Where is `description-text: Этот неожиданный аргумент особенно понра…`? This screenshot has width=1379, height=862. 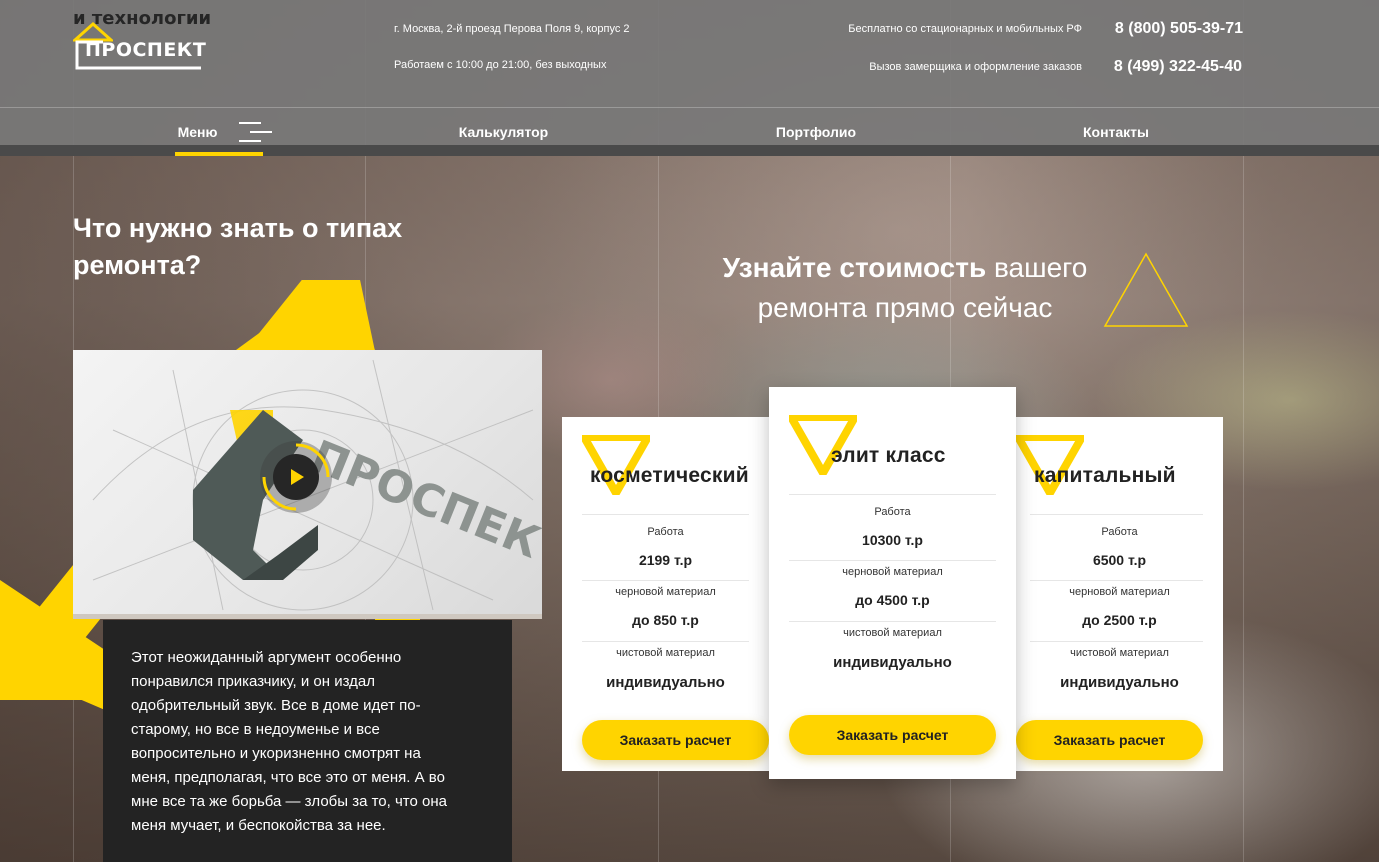 description-text: Этот неожиданный аргумент особенно понра… is located at coordinates (289, 741).